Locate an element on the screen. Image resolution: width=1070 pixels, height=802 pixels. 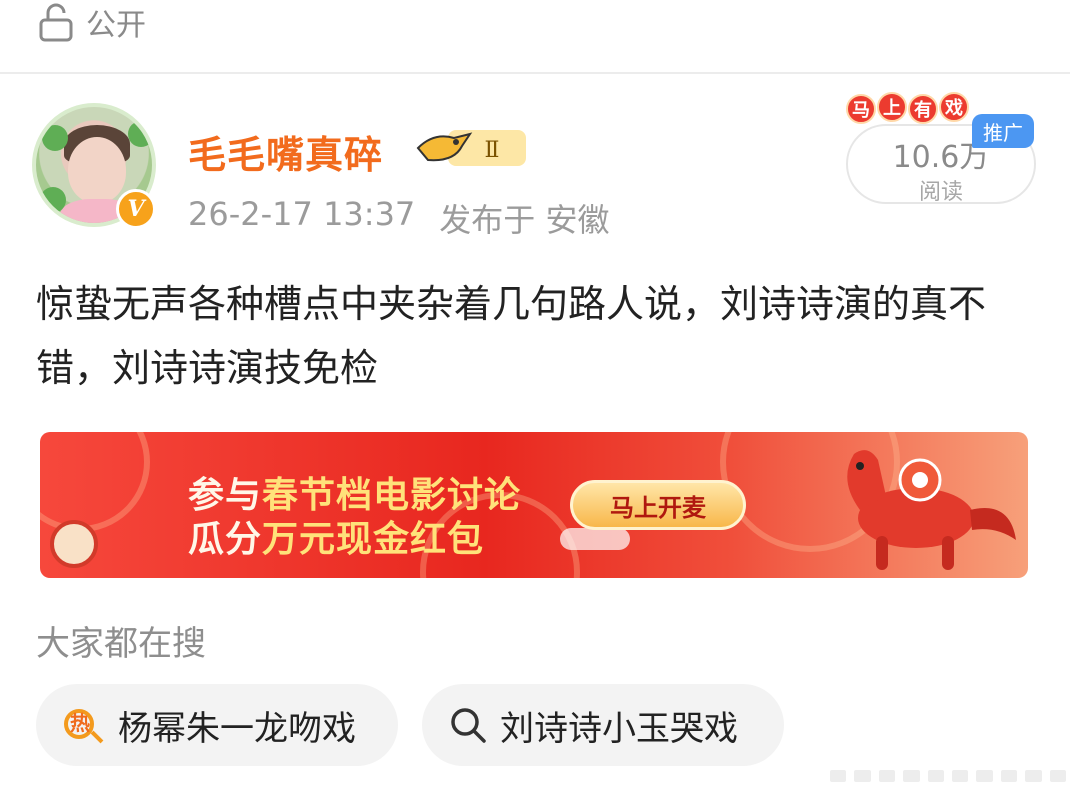
svg-text: Ⅱ is located at coordinates (492, 150).